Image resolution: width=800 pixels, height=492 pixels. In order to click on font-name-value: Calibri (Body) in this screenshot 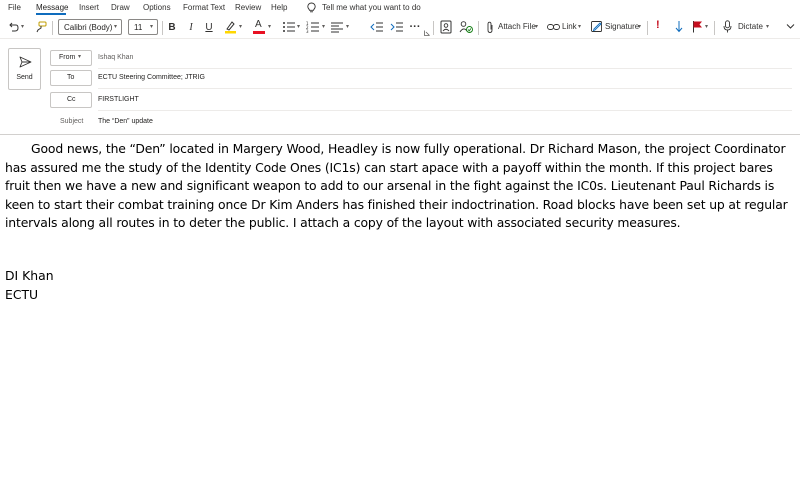, I will do `click(88, 27)`.